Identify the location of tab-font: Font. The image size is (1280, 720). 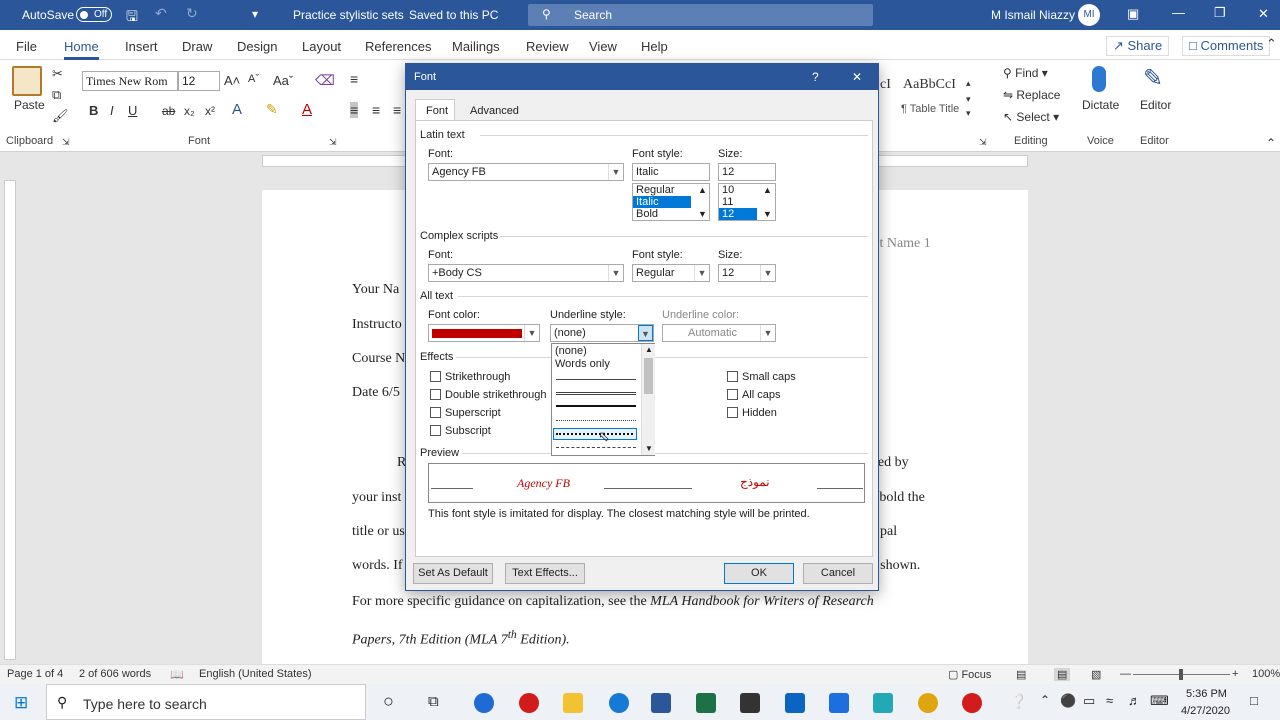
(435, 110).